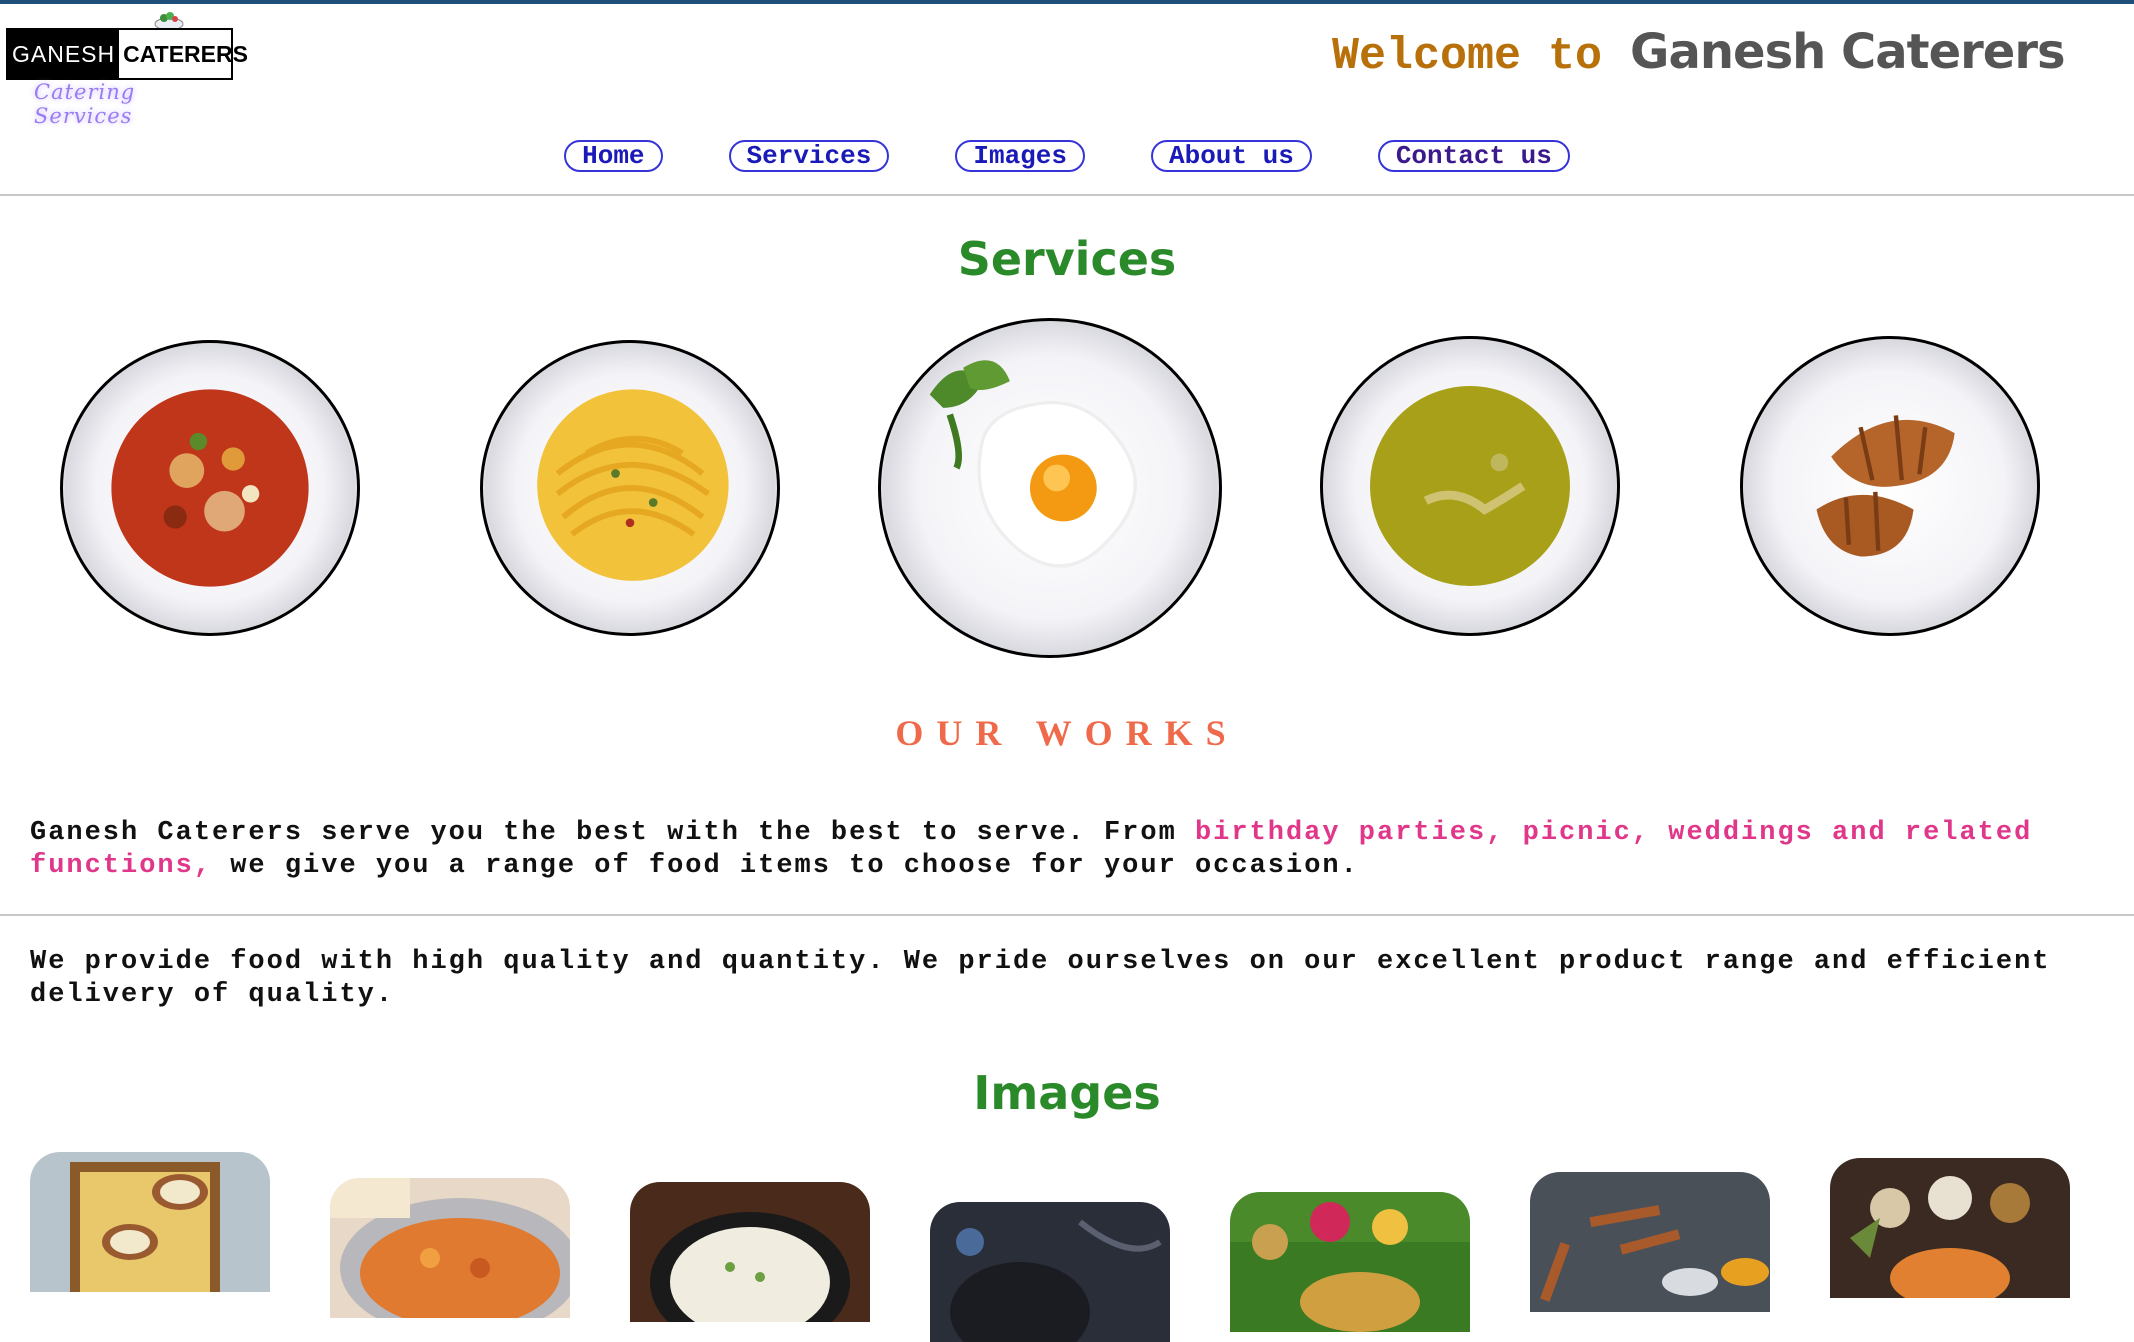  What do you see at coordinates (1350, 1262) in the screenshot?
I see `banana-leaf-meal-image` at bounding box center [1350, 1262].